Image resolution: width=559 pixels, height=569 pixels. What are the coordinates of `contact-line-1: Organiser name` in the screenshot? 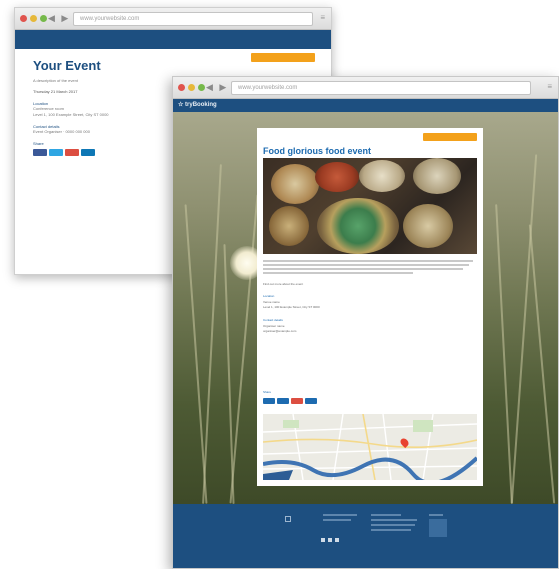 It's located at (274, 326).